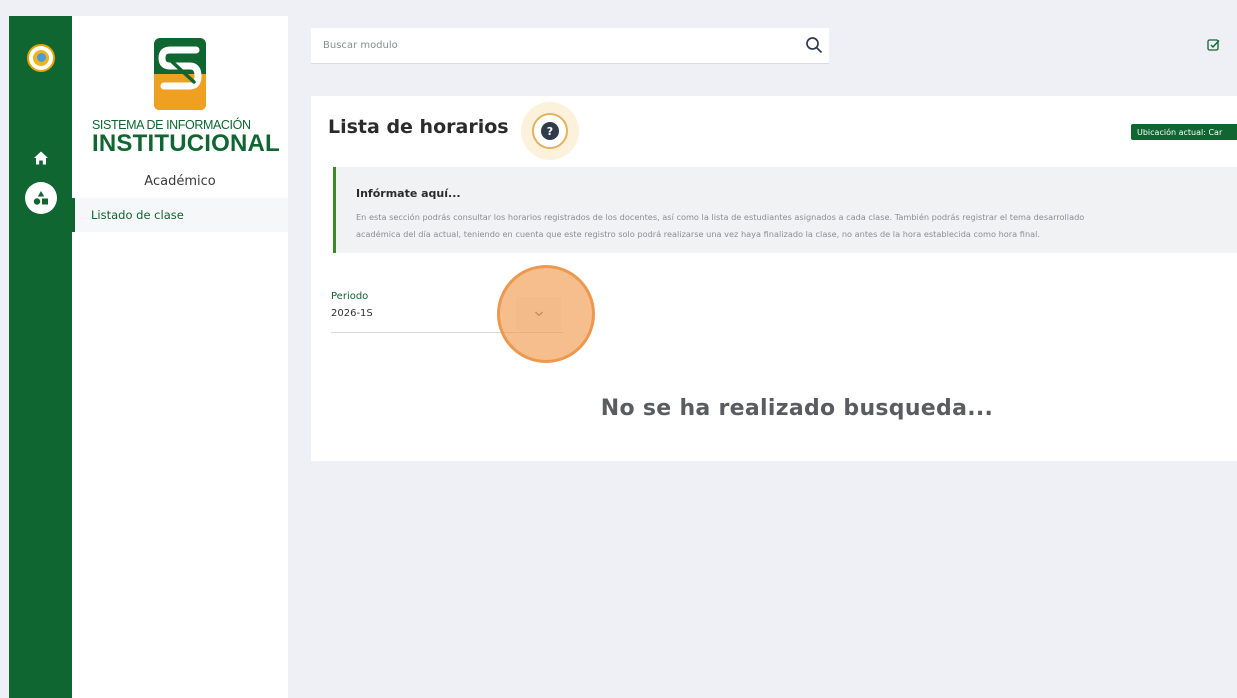 Image resolution: width=1237 pixels, height=698 pixels. I want to click on brand-logo-icon, so click(180, 74).